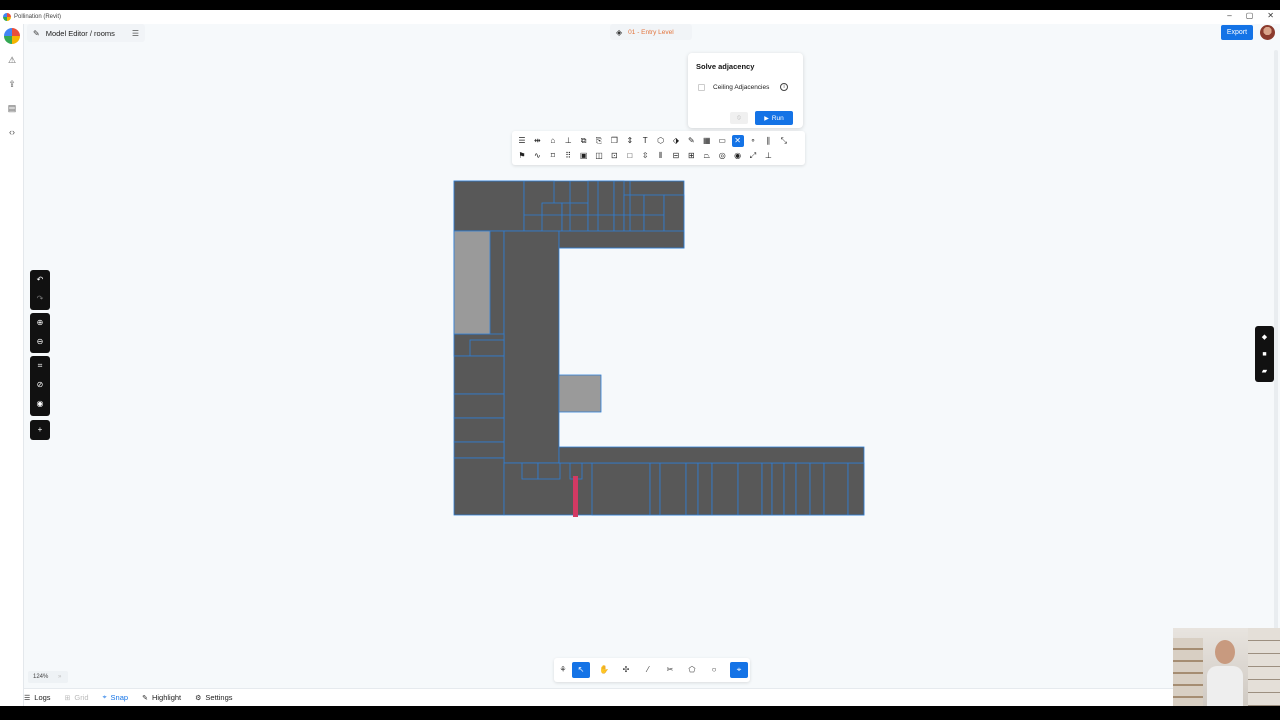  What do you see at coordinates (568, 141) in the screenshot?
I see `split-icon: ⊥` at bounding box center [568, 141].